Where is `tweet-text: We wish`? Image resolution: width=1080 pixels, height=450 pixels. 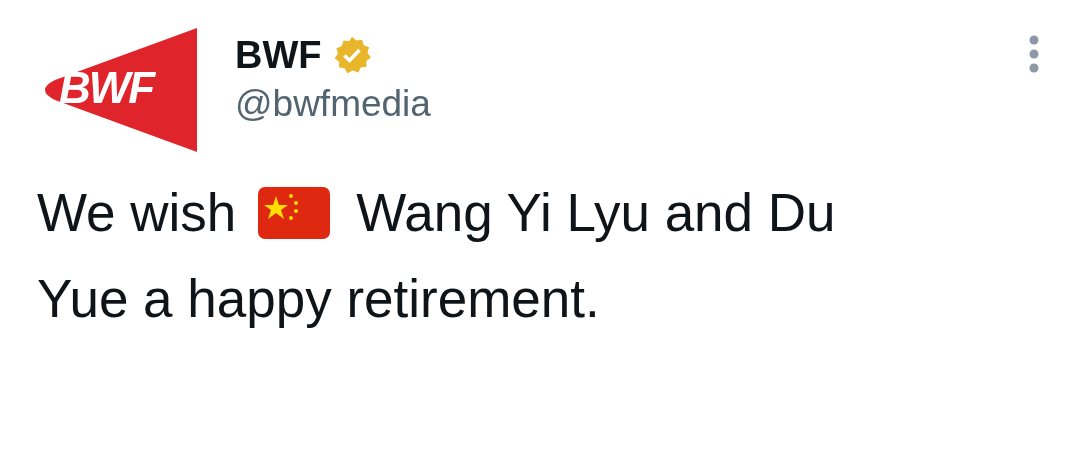
tweet-text: We wish is located at coordinates (137, 213).